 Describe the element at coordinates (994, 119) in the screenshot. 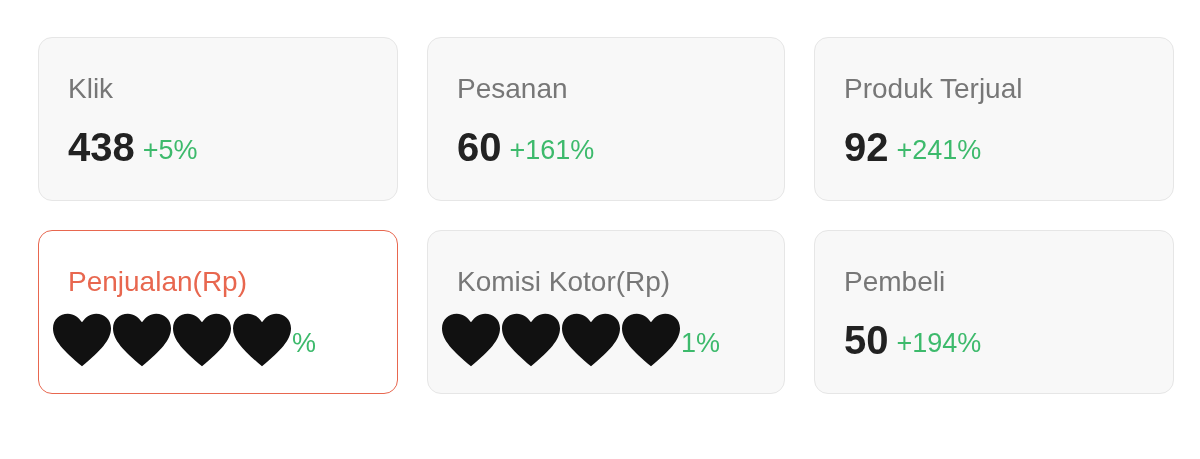

I see `metric-card: Produk Terjual 92 +241%` at that location.